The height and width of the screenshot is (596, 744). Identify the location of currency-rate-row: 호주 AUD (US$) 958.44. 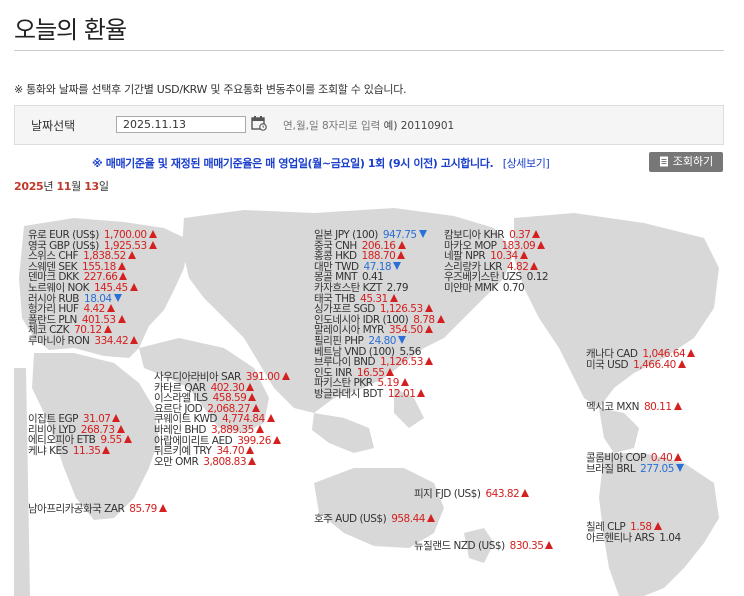
(374, 519).